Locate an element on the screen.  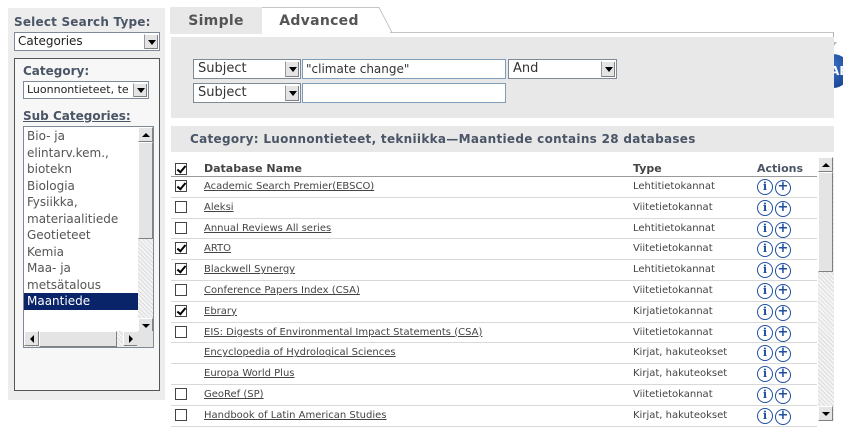
database-link: Europa World Plus is located at coordinates (249, 373).